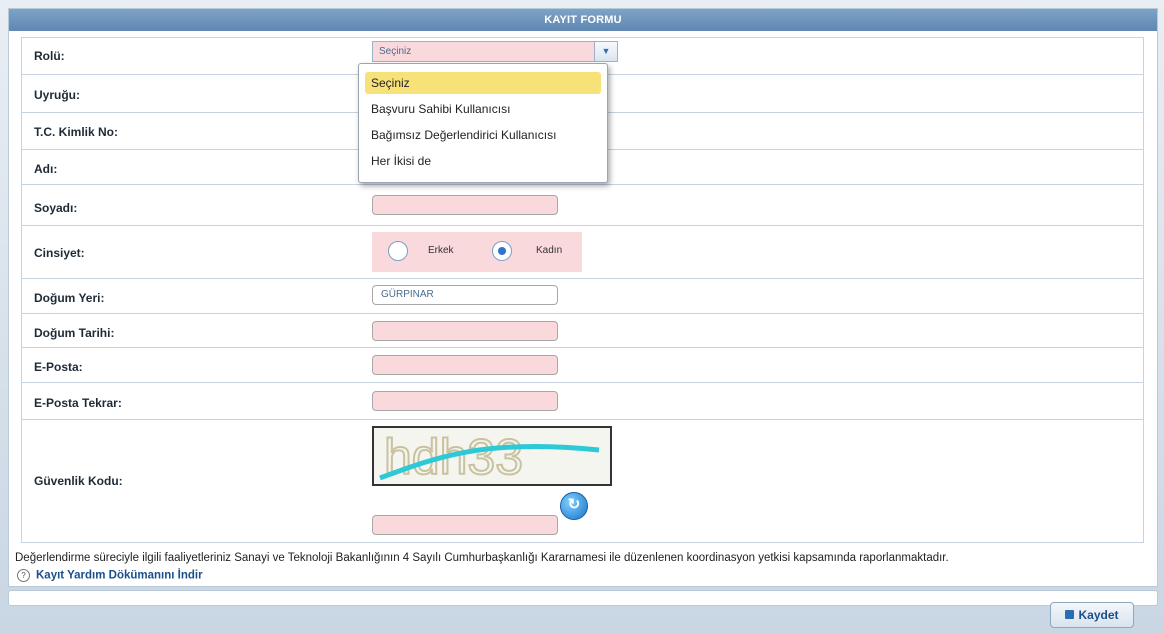  I want to click on birthdate-input, so click(465, 331).